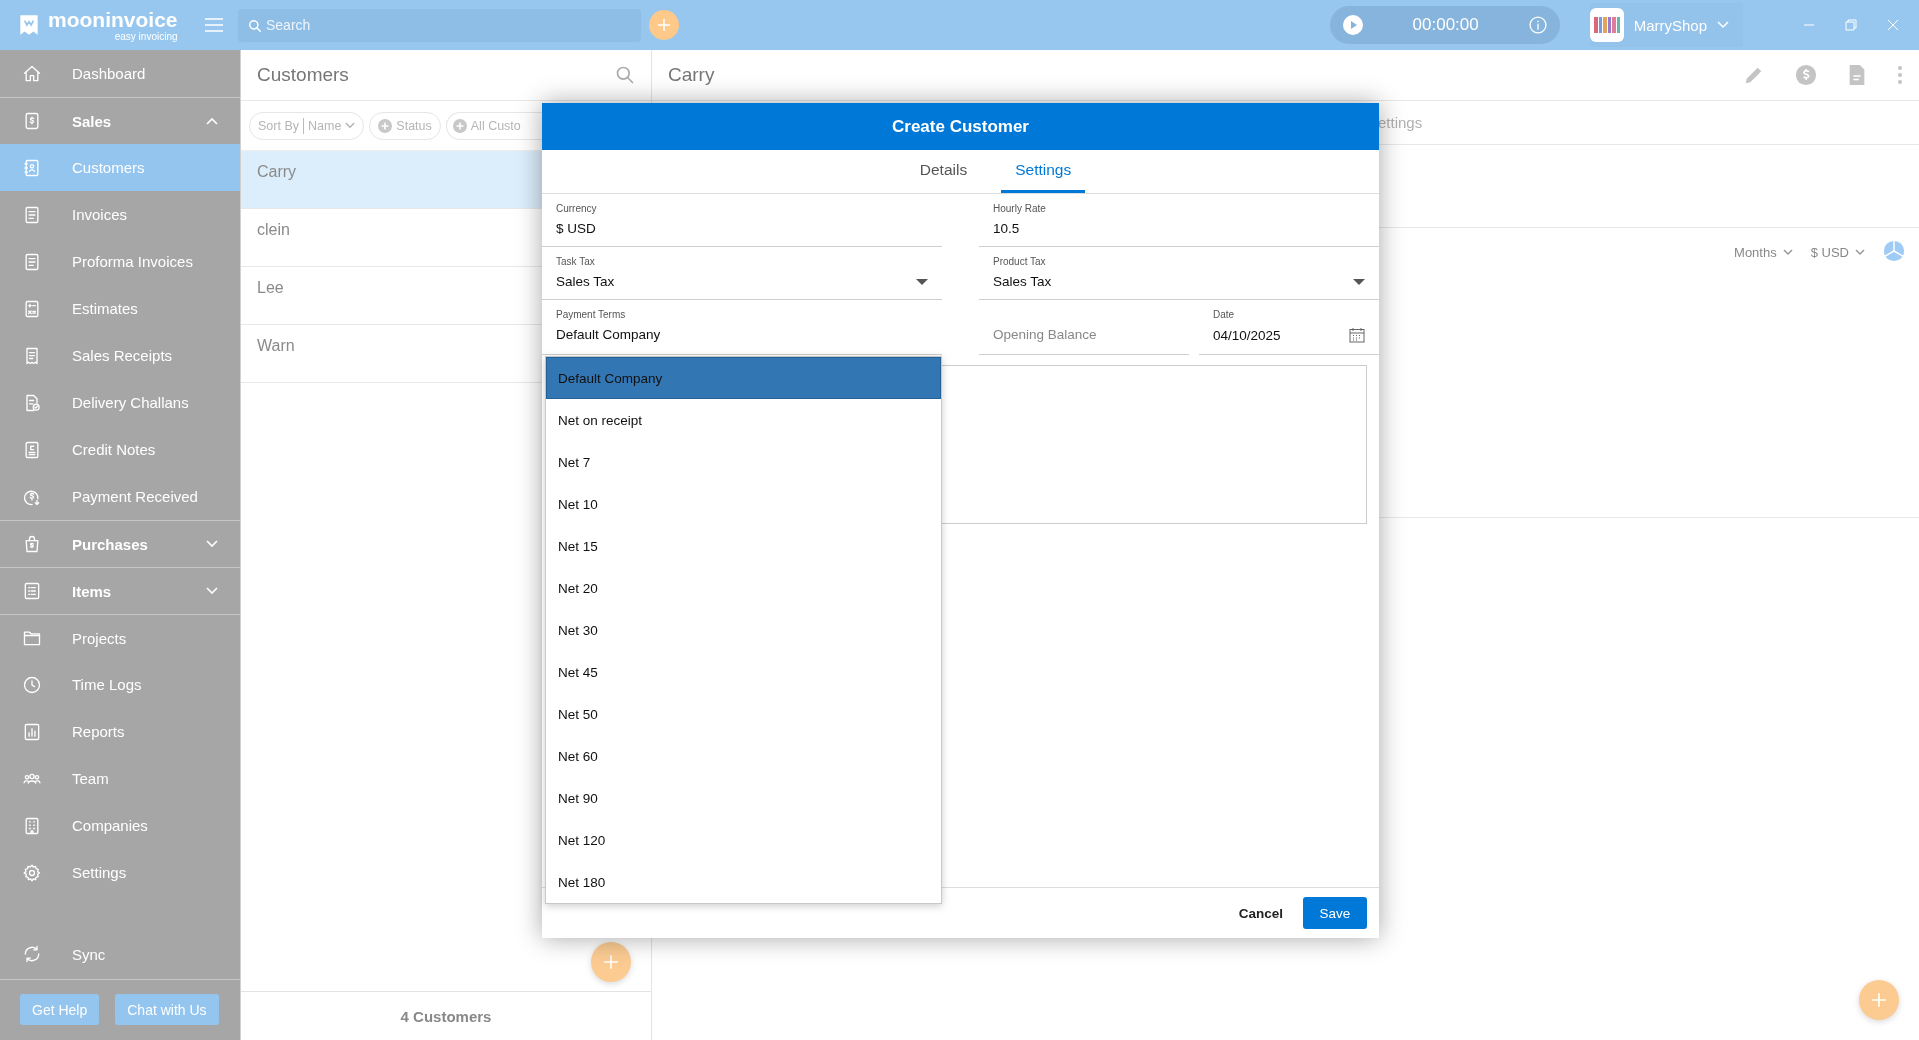  Describe the element at coordinates (1260, 913) in the screenshot. I see `cancel-button: Cancel` at that location.